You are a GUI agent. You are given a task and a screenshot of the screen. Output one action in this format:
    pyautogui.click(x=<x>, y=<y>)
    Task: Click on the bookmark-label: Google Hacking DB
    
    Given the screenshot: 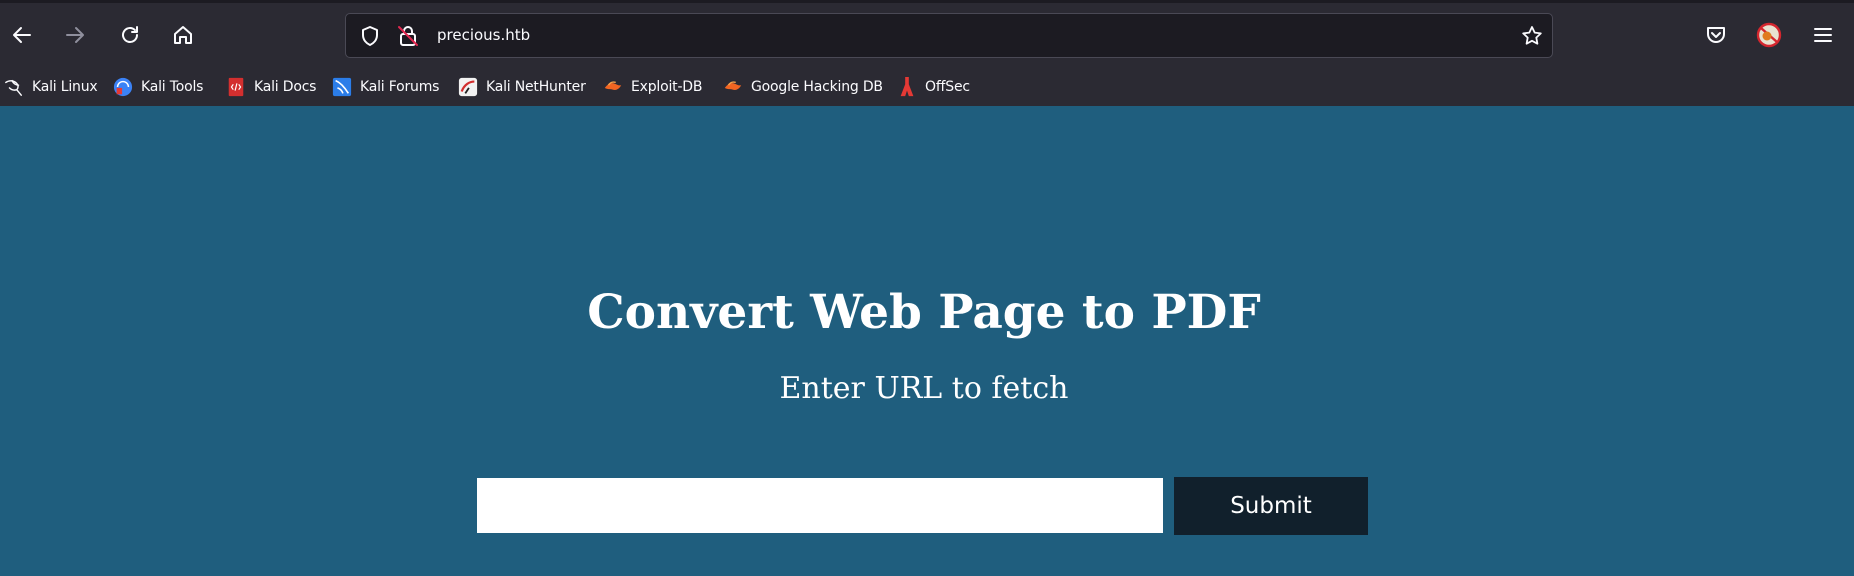 What is the action you would take?
    pyautogui.click(x=817, y=87)
    